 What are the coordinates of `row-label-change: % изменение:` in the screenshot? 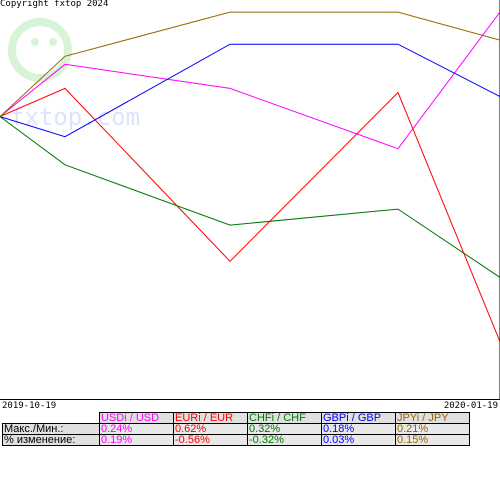 It's located at (51, 440).